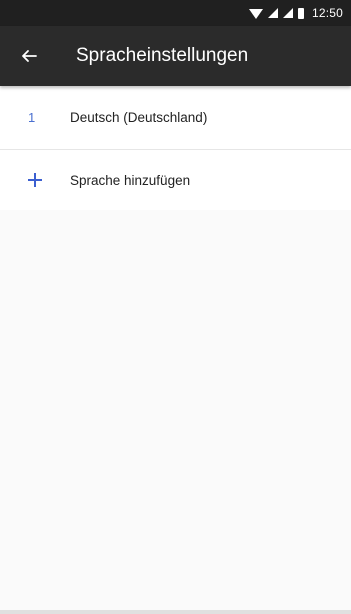  I want to click on add-language-label: Sprache hinzufügen, so click(130, 180).